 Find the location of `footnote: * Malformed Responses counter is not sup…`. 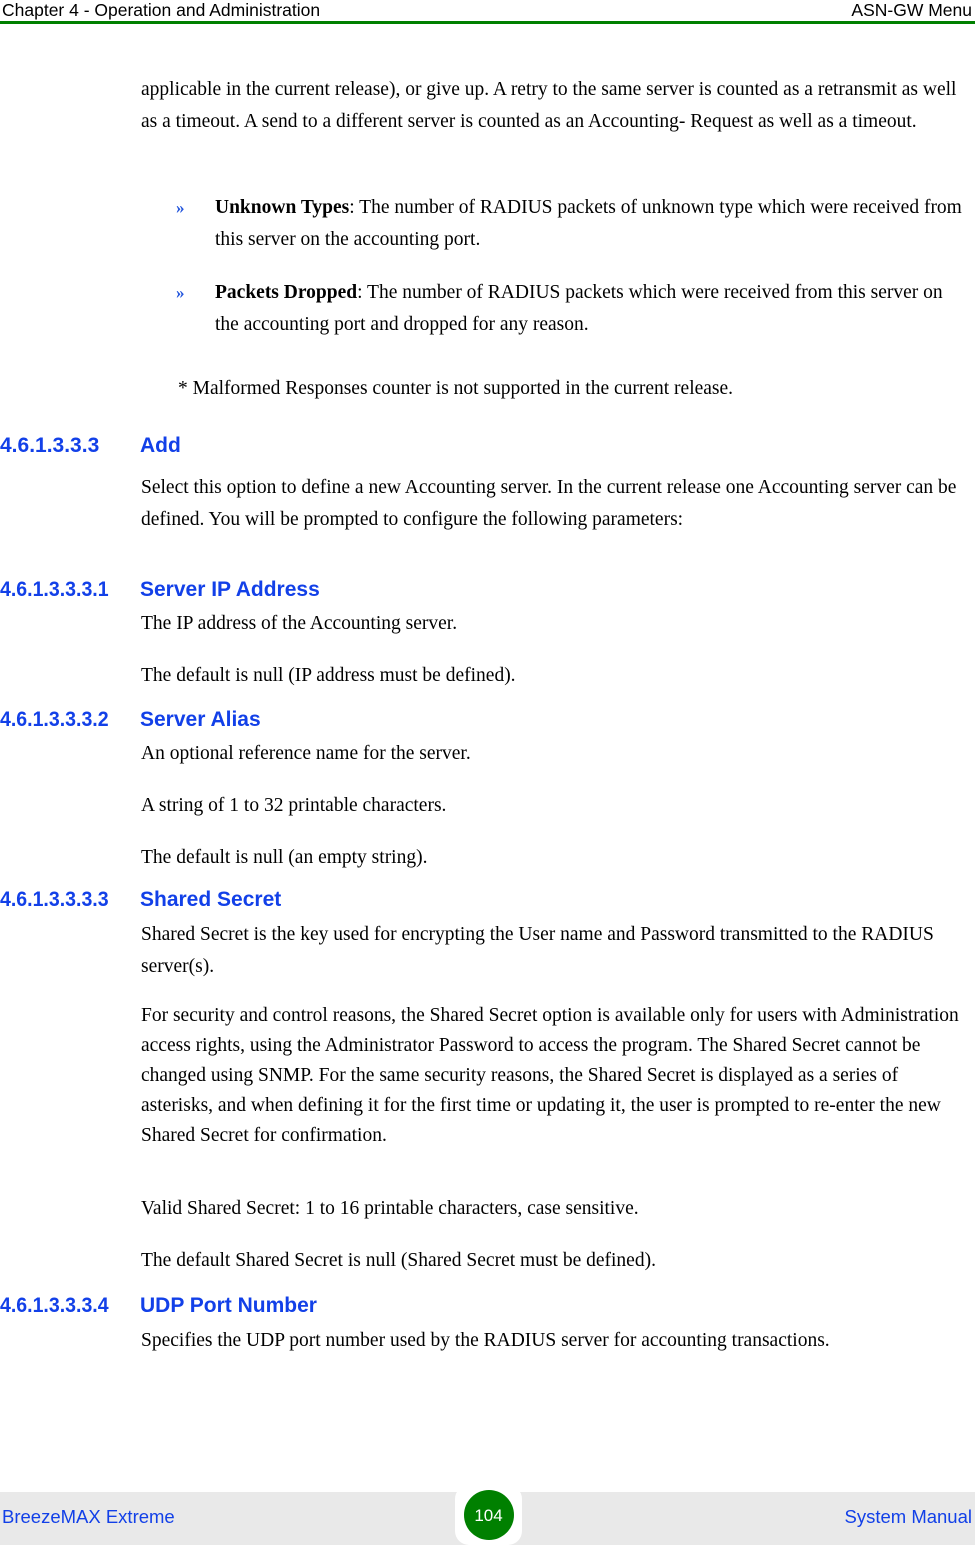

footnote: * Malformed Responses counter is not sup… is located at coordinates (456, 388).